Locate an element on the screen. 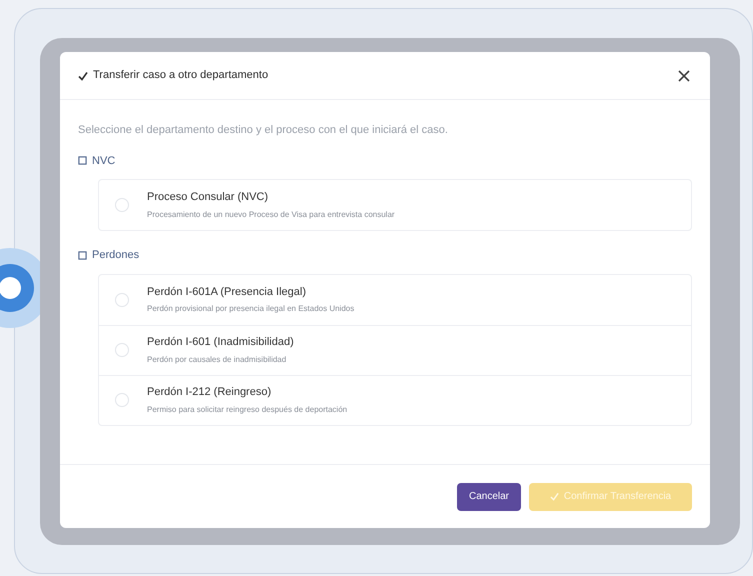 This screenshot has width=753, height=576. option-title: Perdón I-601A (Presencia Ilegal) is located at coordinates (227, 292).